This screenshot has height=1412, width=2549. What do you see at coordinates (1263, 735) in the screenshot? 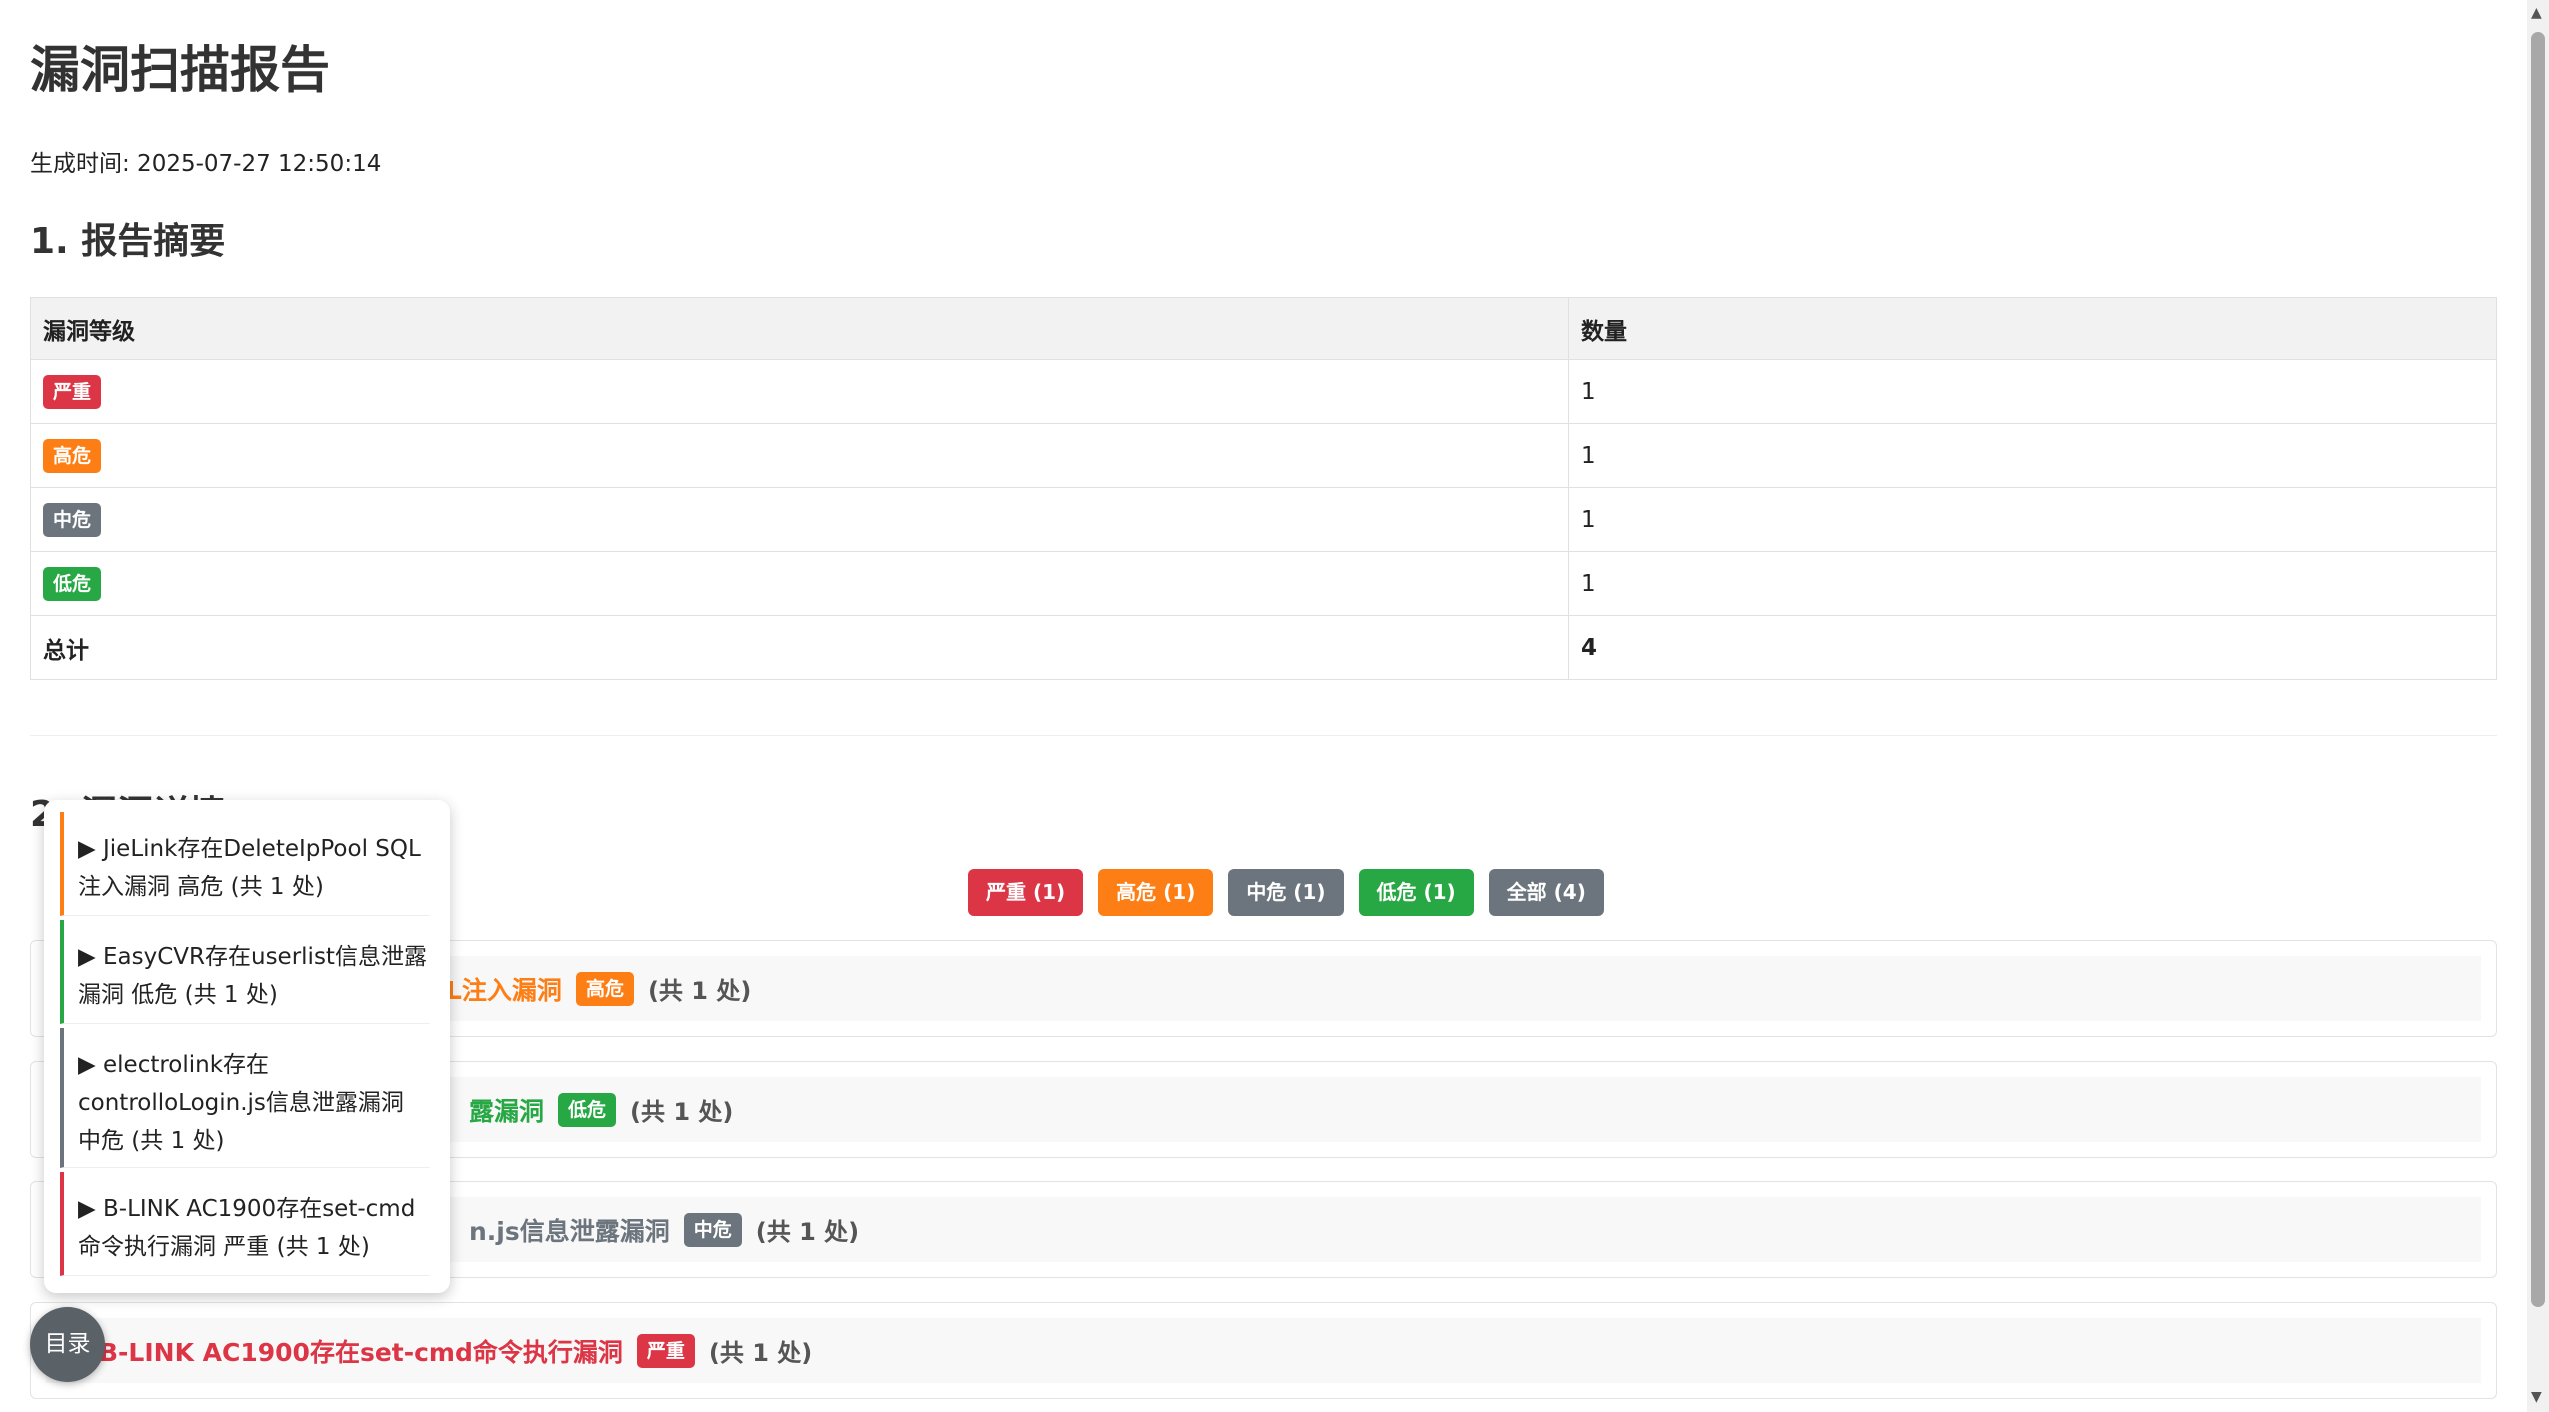
I see `section-divider` at bounding box center [1263, 735].